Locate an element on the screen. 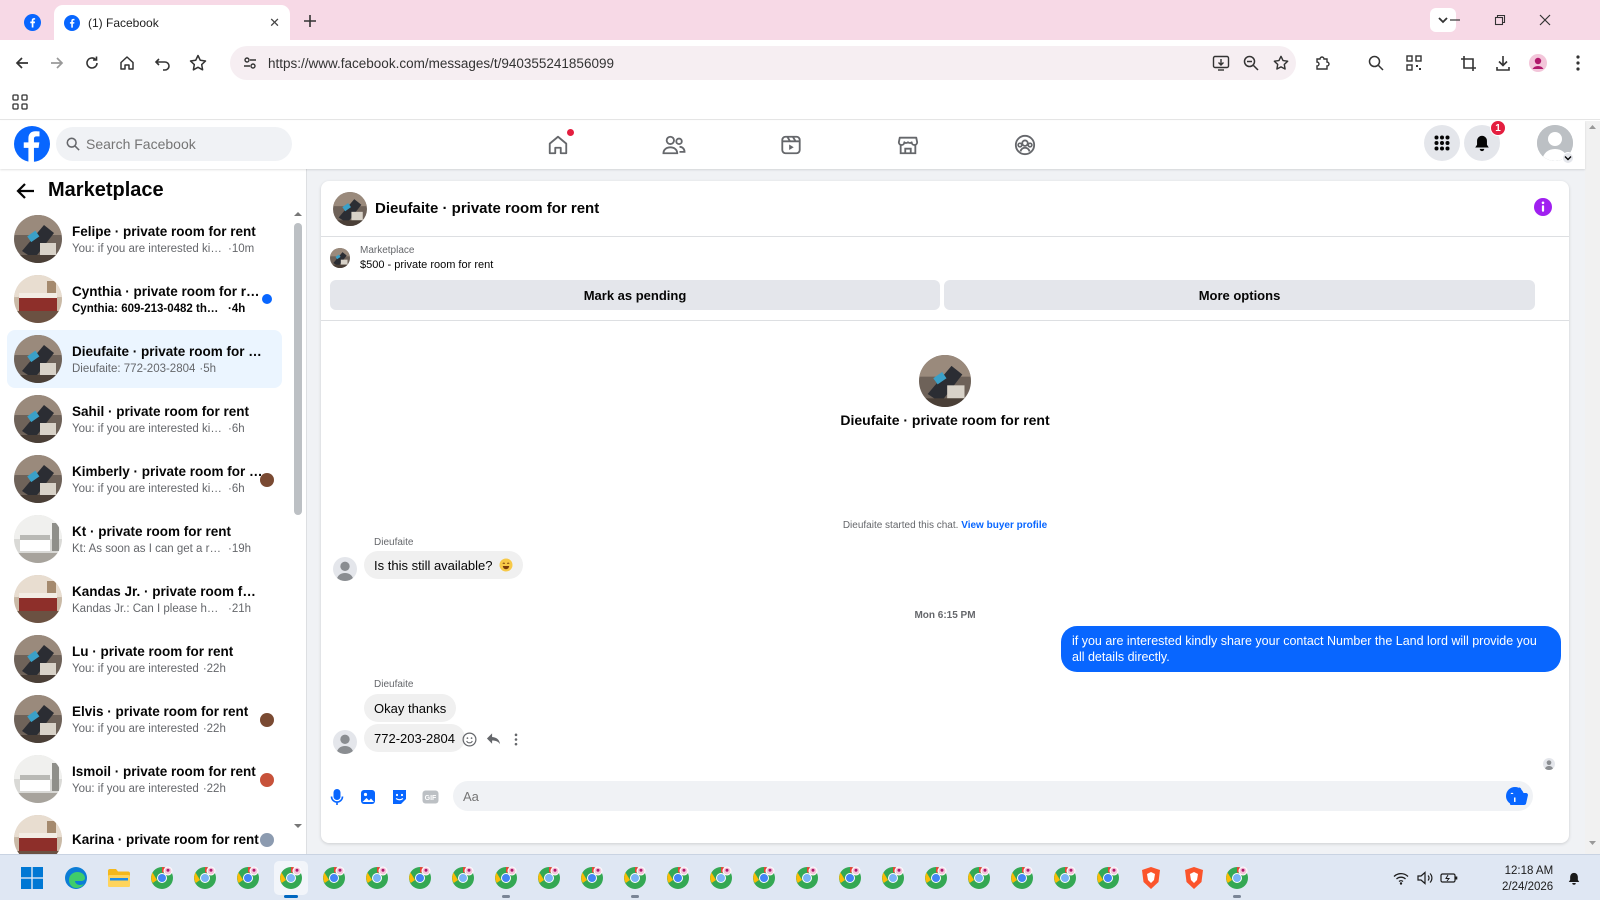 Image resolution: width=1600 pixels, height=900 pixels. facebook-logo-icon is located at coordinates (32, 144).